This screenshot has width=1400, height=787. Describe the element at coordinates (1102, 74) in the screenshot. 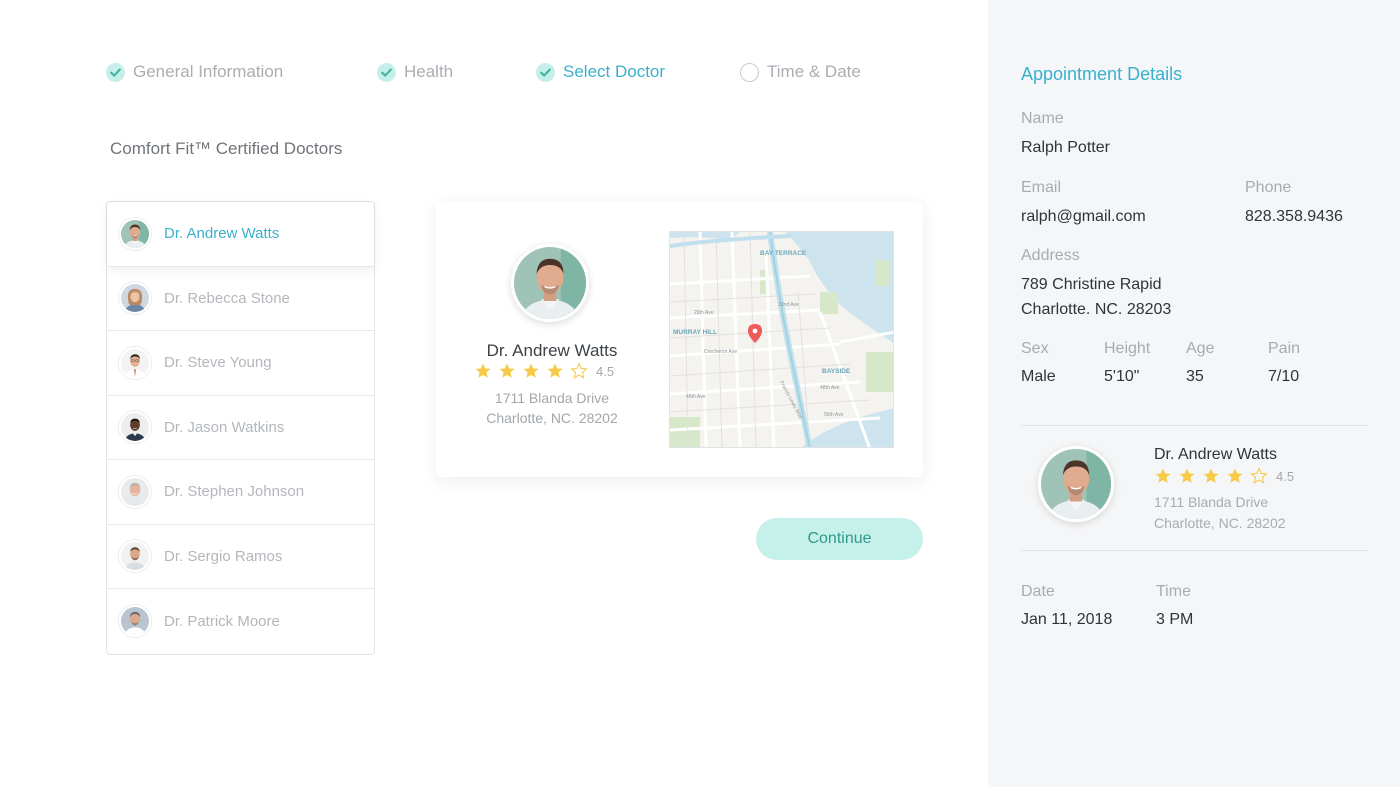

I see `panel-title: Appointment Details` at that location.